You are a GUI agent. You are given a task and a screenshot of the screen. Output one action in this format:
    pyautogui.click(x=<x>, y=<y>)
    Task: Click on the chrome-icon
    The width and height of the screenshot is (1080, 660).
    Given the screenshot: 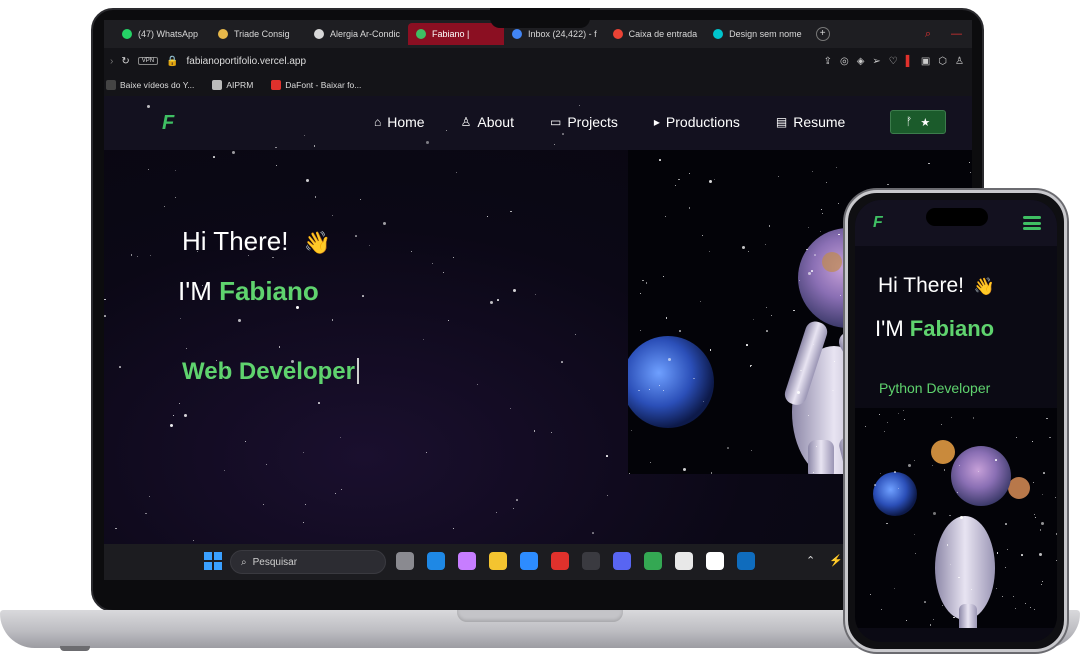 What is the action you would take?
    pyautogui.click(x=653, y=561)
    